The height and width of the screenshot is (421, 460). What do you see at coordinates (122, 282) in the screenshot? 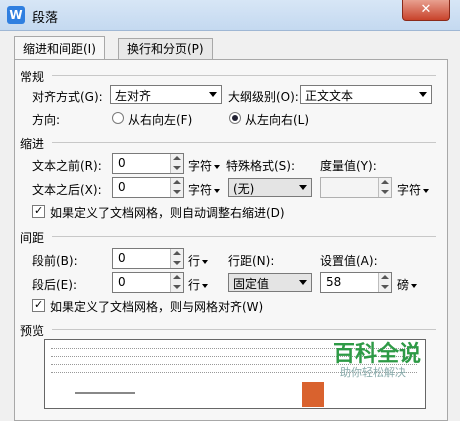
I see `space-after-value: 0` at bounding box center [122, 282].